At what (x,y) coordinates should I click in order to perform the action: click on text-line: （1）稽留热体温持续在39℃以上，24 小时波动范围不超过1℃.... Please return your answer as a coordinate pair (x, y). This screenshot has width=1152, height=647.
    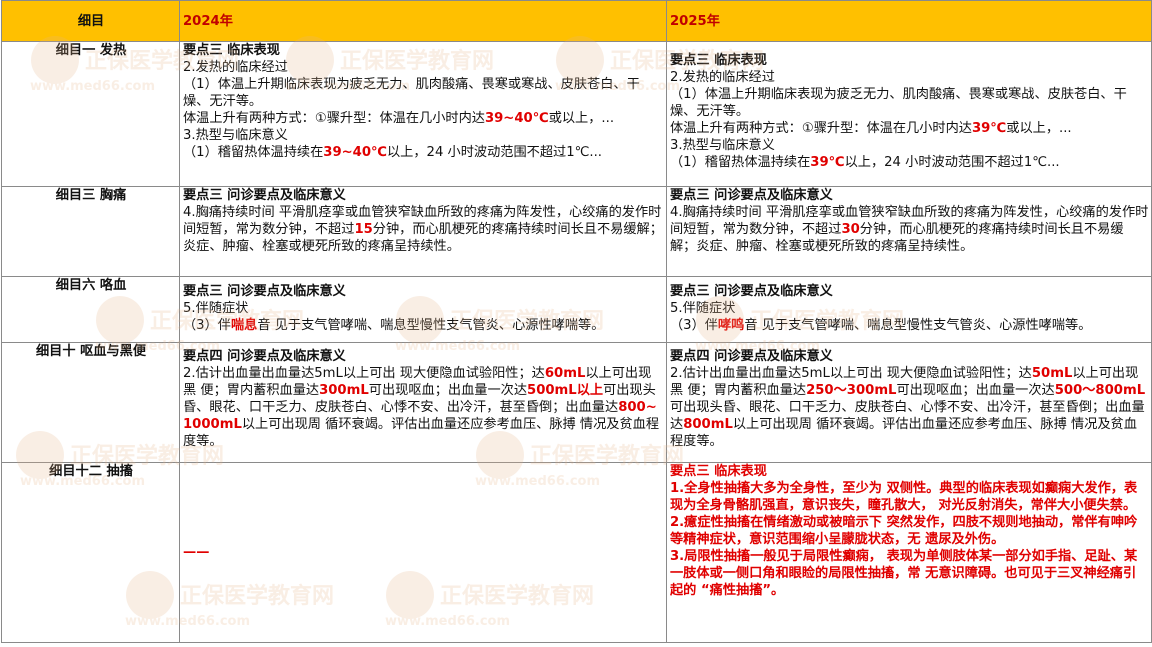
    Looking at the image, I should click on (909, 162).